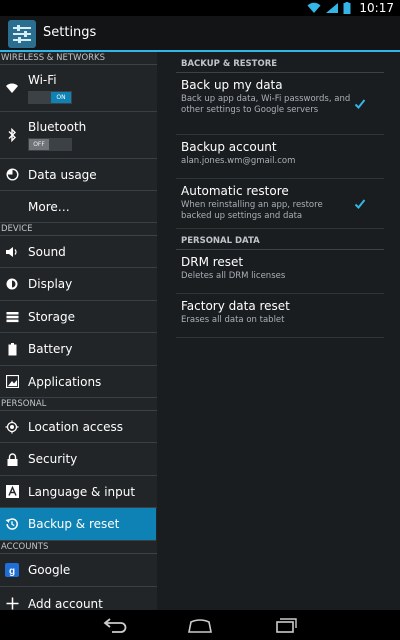 The image size is (400, 640). What do you see at coordinates (39, 144) in the screenshot?
I see `toggle-state-label: OFF` at bounding box center [39, 144].